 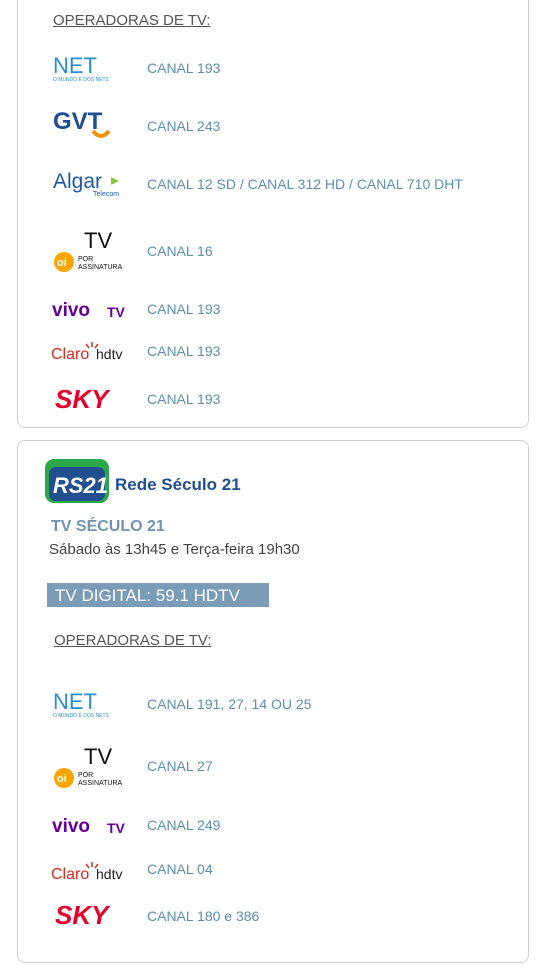 What do you see at coordinates (184, 126) in the screenshot?
I see `channel-label: CANAL 243` at bounding box center [184, 126].